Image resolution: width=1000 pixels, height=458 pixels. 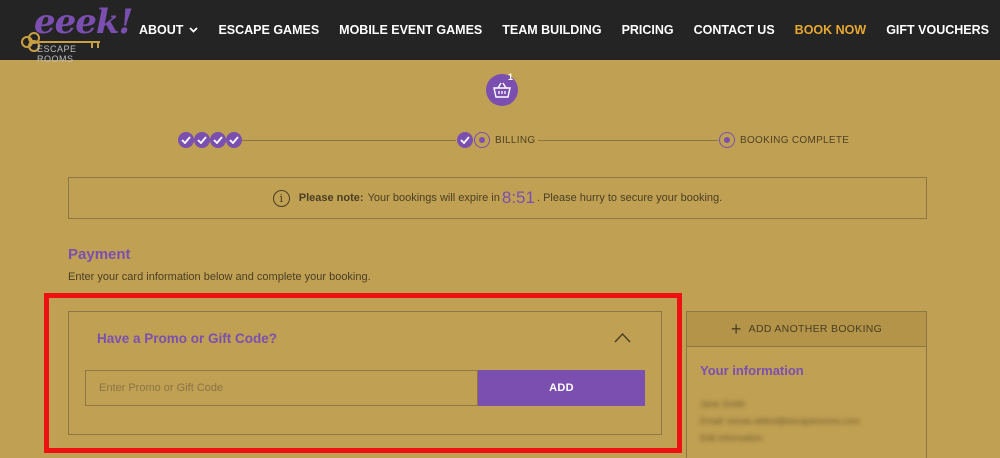 I want to click on info-icon: i, so click(x=281, y=198).